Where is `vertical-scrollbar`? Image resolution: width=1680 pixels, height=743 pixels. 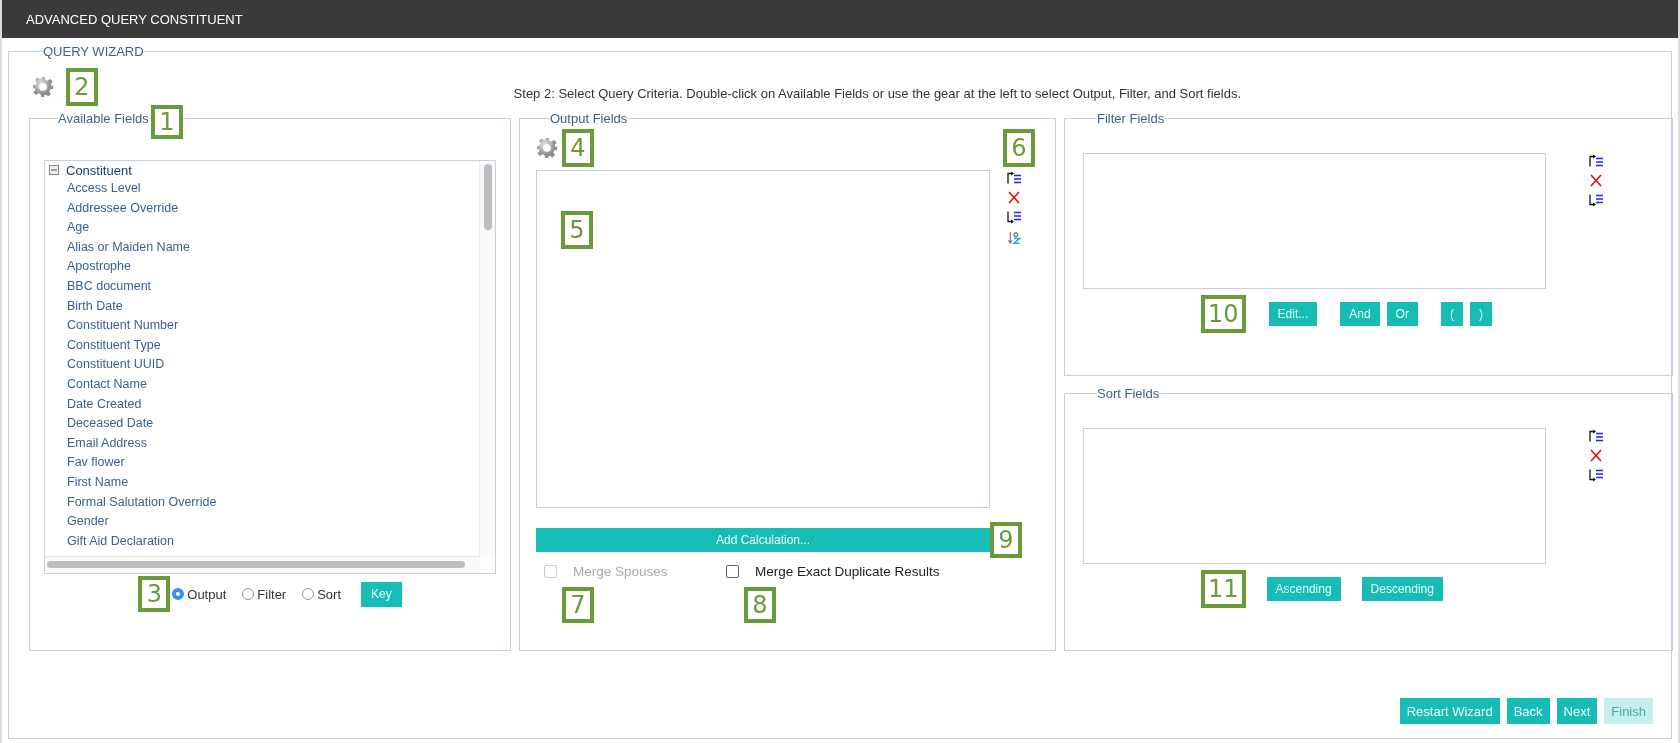 vertical-scrollbar is located at coordinates (487, 359).